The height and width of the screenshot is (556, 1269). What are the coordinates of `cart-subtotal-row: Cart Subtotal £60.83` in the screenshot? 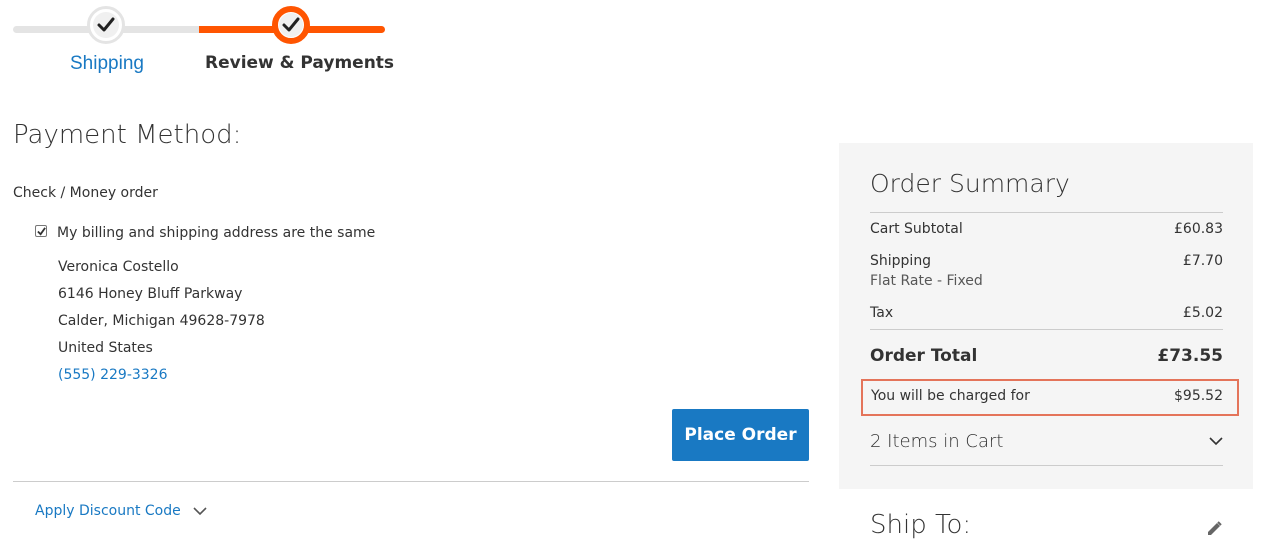 It's located at (1046, 229).